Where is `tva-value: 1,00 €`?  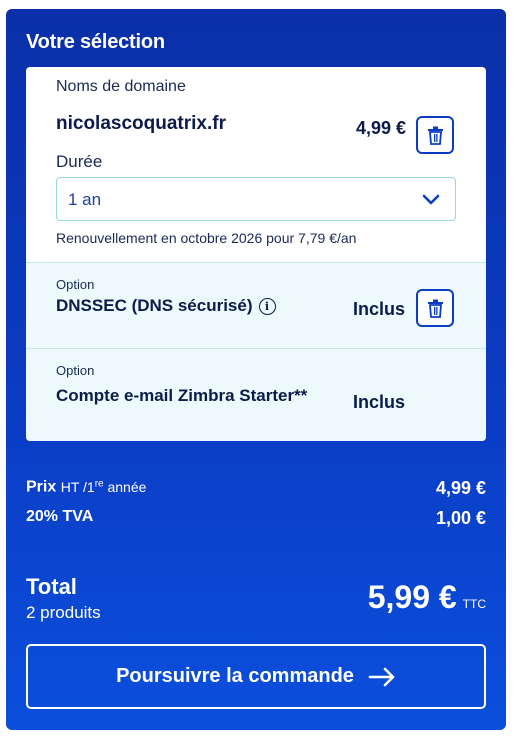 tva-value: 1,00 € is located at coordinates (460, 518).